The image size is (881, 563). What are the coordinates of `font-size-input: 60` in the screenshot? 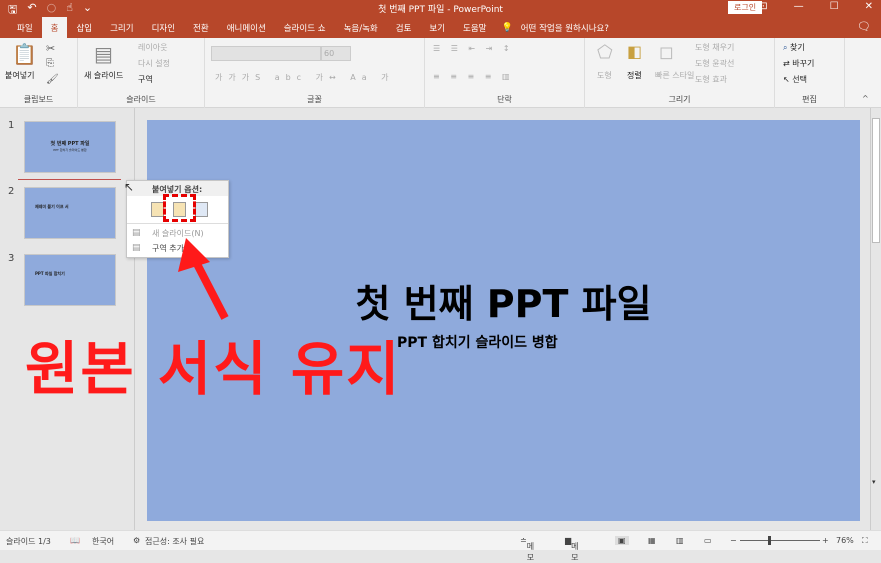 It's located at (336, 53).